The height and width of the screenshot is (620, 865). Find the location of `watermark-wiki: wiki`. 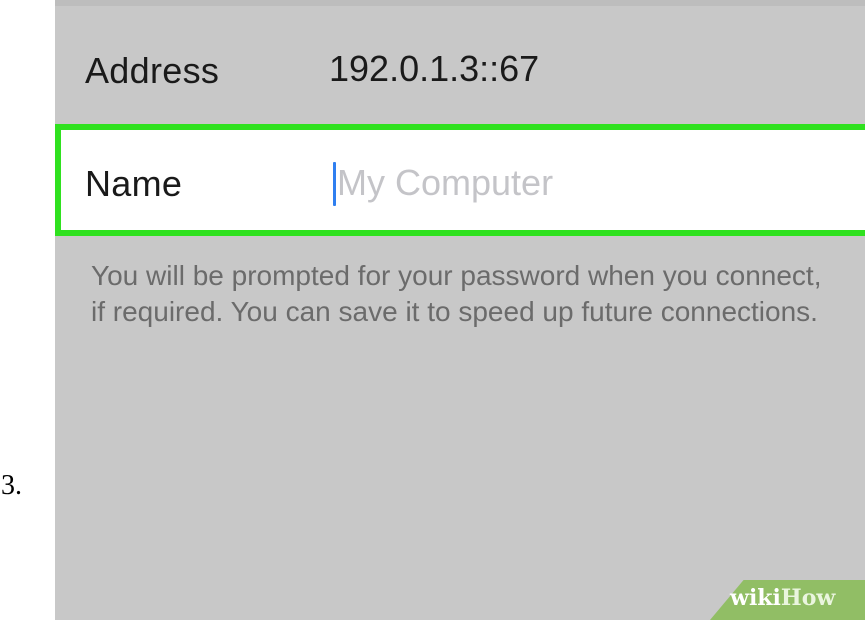

watermark-wiki: wiki is located at coordinates (755, 598).